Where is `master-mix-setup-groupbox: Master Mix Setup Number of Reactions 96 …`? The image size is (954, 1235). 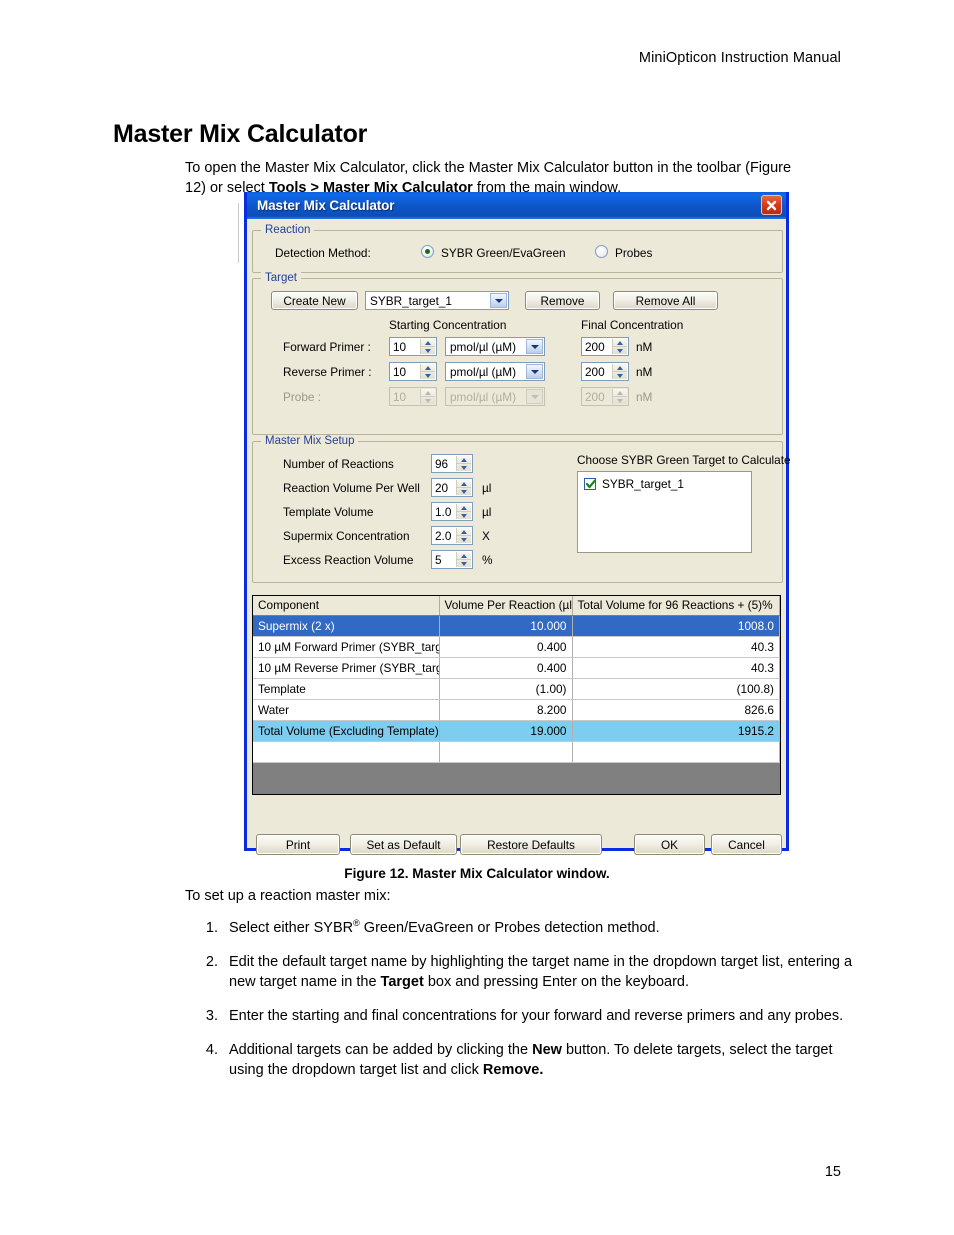
master-mix-setup-groupbox: Master Mix Setup Number of Reactions 96 … is located at coordinates (521, 509).